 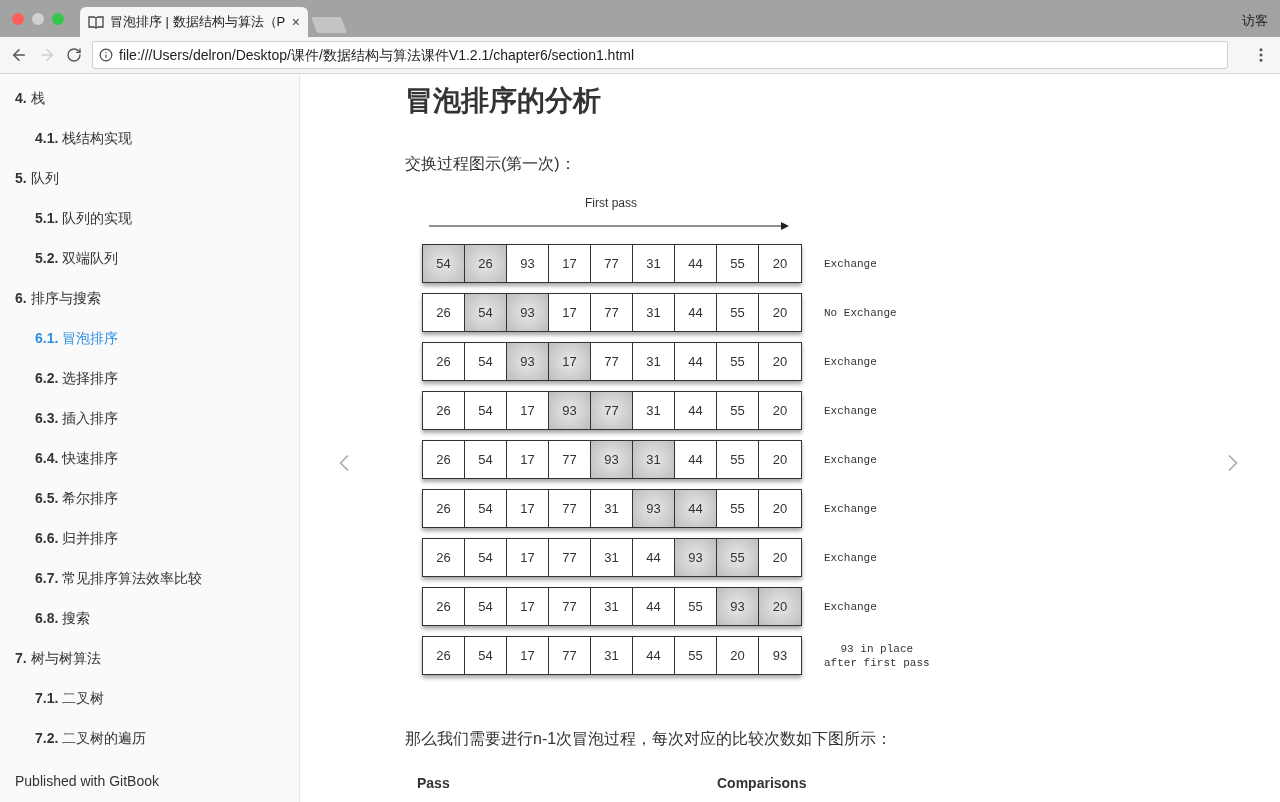 What do you see at coordinates (149, 98) in the screenshot?
I see `sidebar-item: 4. 栈` at bounding box center [149, 98].